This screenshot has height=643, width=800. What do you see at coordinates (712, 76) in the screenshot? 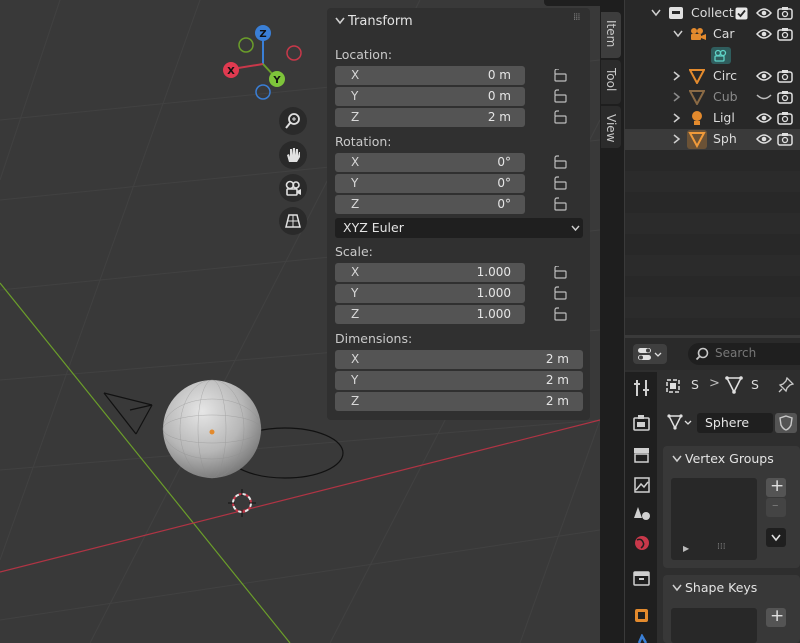
I see `outliner-row-circle: Circ` at bounding box center [712, 76].